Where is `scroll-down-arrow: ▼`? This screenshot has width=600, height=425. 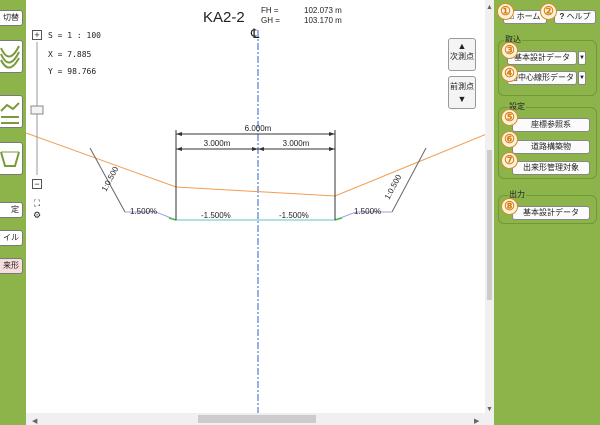
scroll-down-arrow: ▼ is located at coordinates (489, 409).